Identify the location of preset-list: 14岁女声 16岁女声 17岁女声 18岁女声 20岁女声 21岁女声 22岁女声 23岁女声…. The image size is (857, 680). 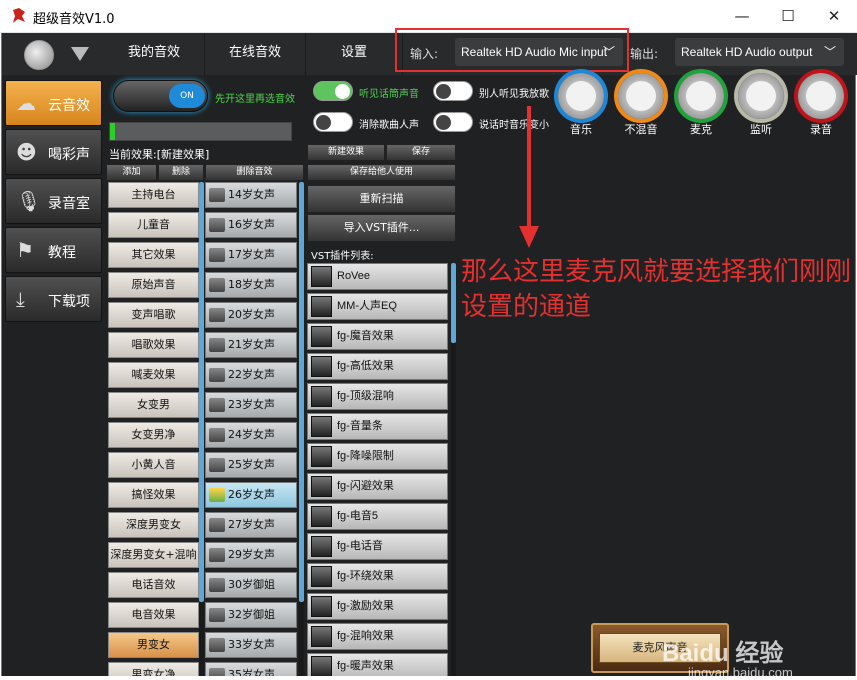
(253, 429).